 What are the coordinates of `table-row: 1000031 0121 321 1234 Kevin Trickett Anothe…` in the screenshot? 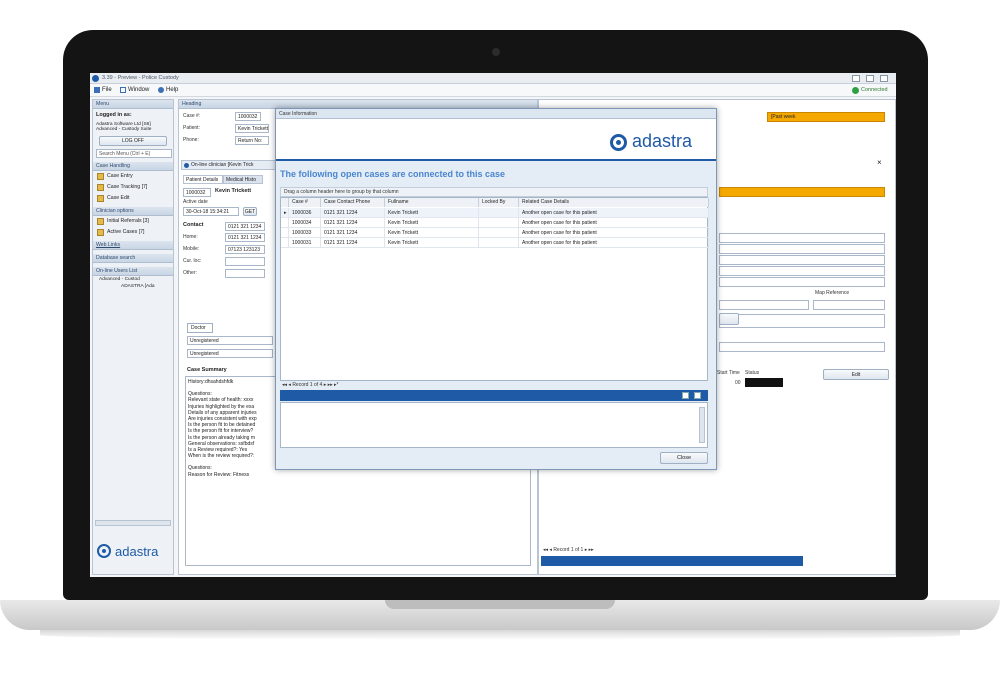 It's located at (495, 243).